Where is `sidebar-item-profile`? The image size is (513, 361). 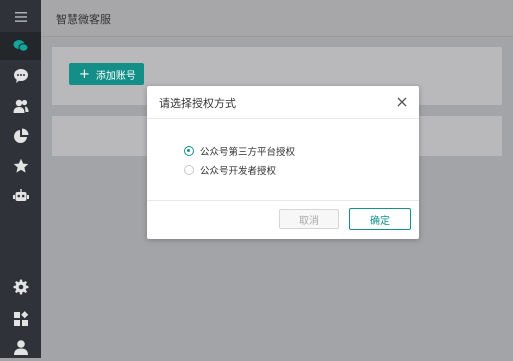
sidebar-item-profile is located at coordinates (20, 347).